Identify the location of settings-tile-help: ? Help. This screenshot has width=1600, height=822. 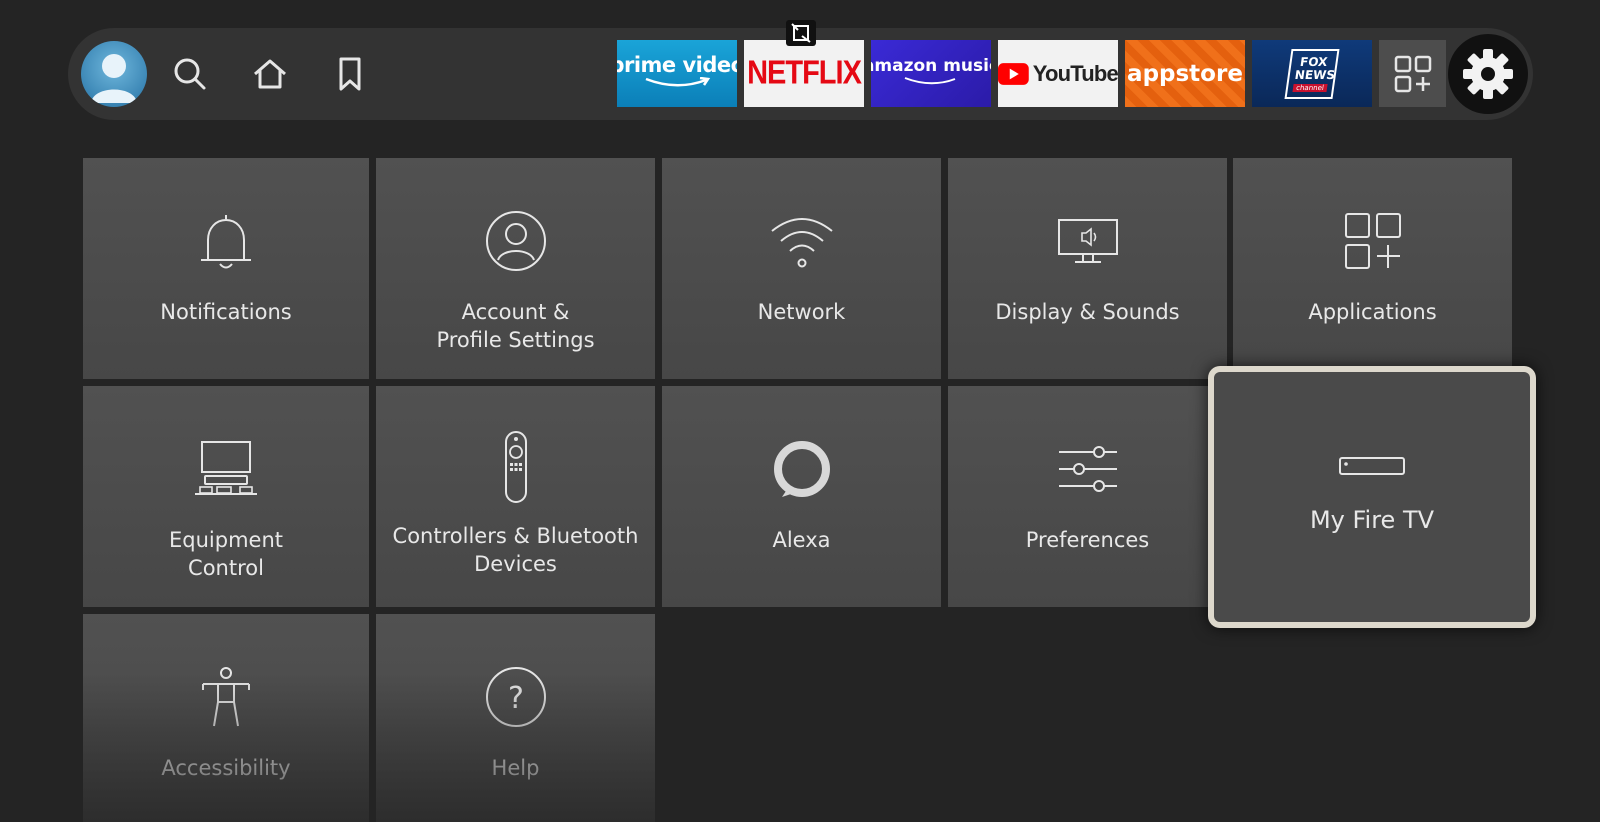
(515, 718).